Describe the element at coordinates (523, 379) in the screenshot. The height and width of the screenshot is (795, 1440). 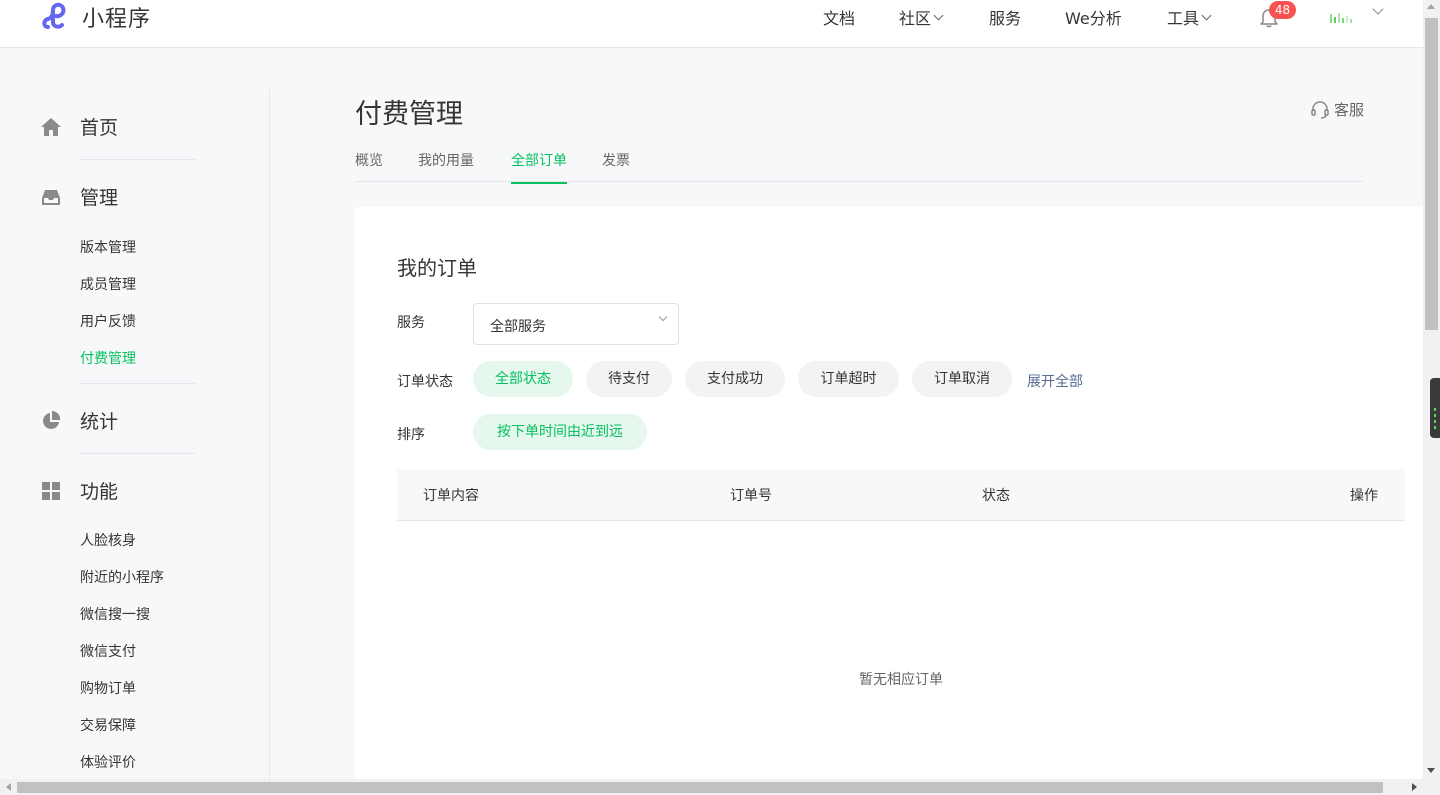
I see `status-pill-all: 全部状态` at that location.